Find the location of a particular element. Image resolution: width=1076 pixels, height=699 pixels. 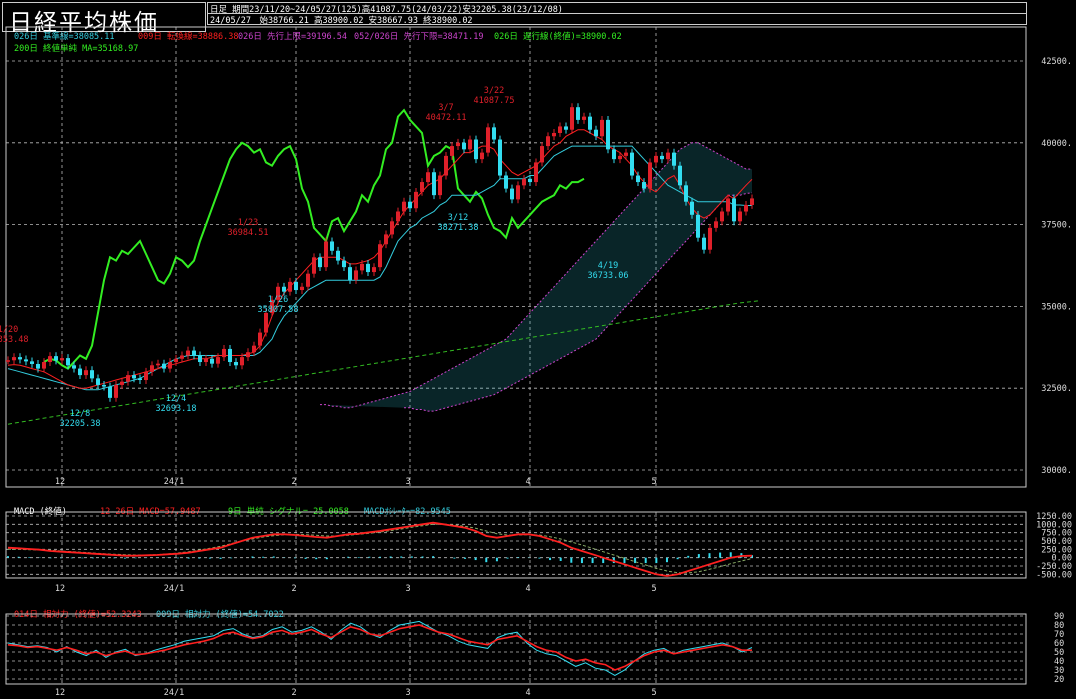

x-tick-label-rsi: 3 is located at coordinates (407, 693).